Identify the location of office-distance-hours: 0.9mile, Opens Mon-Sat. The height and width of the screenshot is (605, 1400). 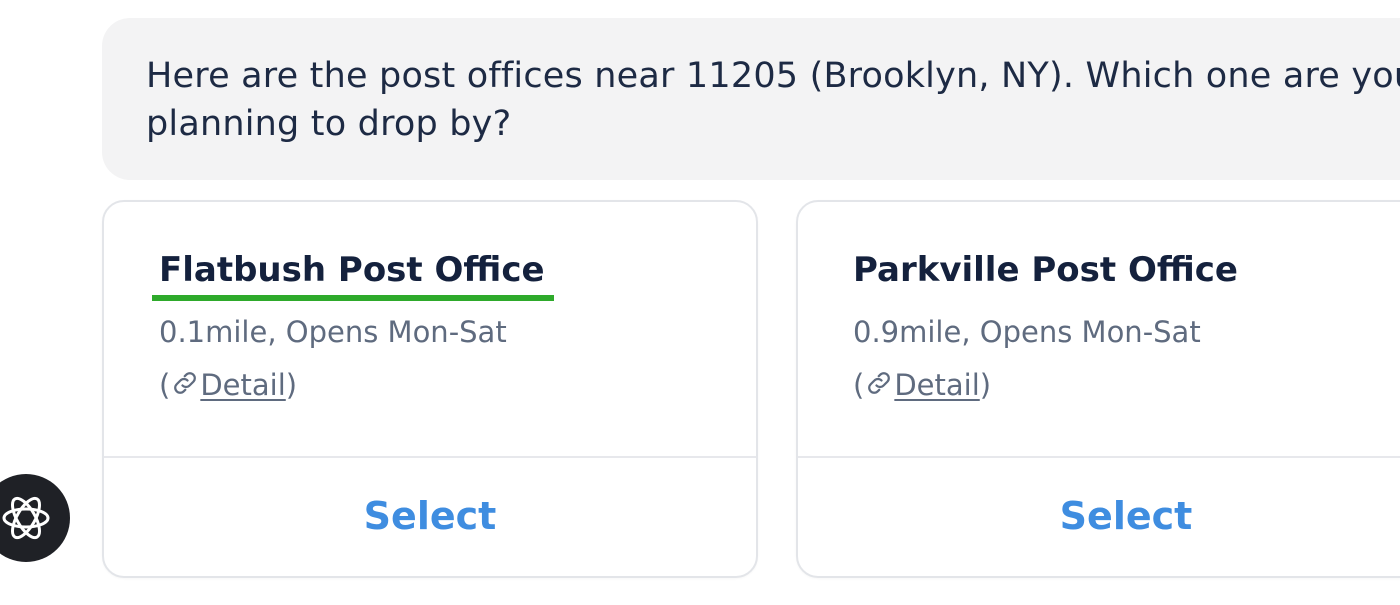
(1027, 332).